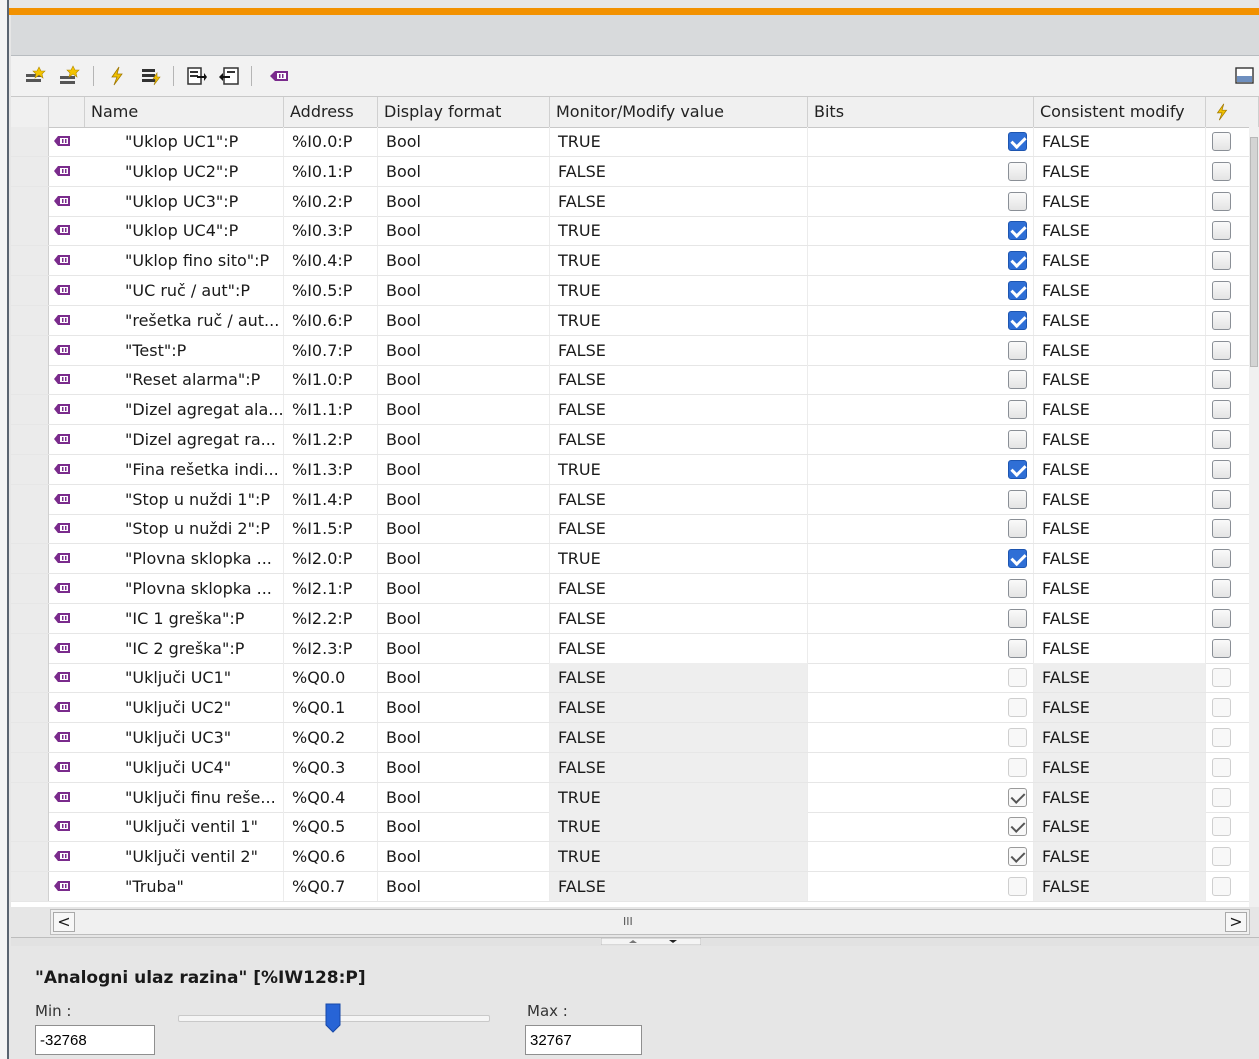  What do you see at coordinates (331, 141) in the screenshot?
I see `address-cell: %I0.0:P` at bounding box center [331, 141].